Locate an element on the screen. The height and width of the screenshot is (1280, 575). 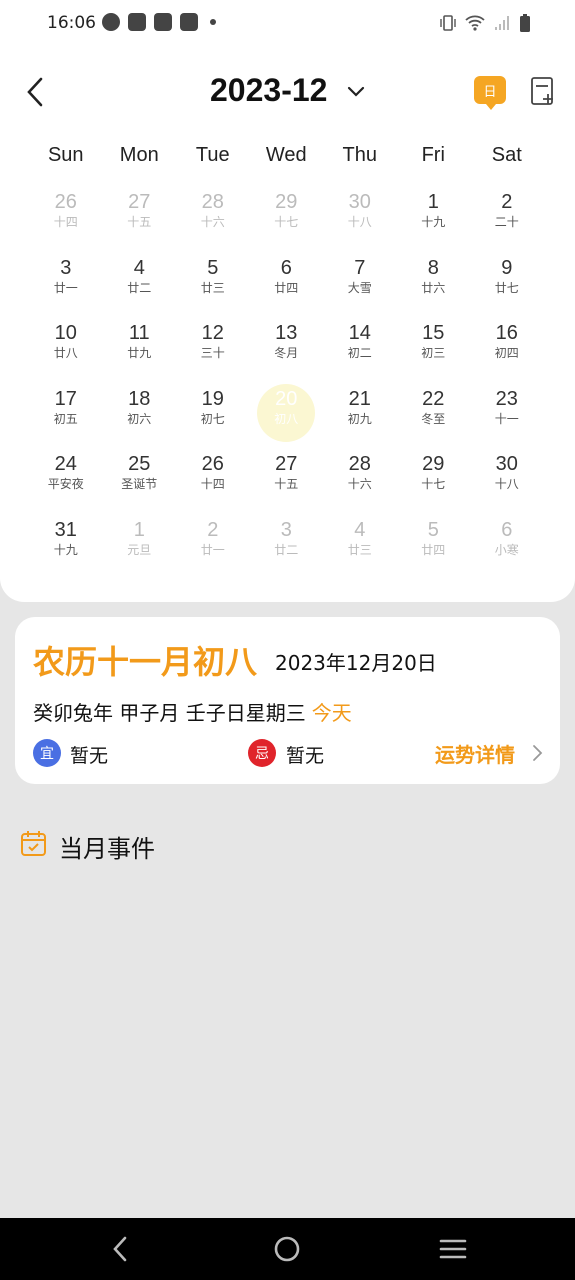
calendar-day: 18 初六 is located at coordinates (140, 416).